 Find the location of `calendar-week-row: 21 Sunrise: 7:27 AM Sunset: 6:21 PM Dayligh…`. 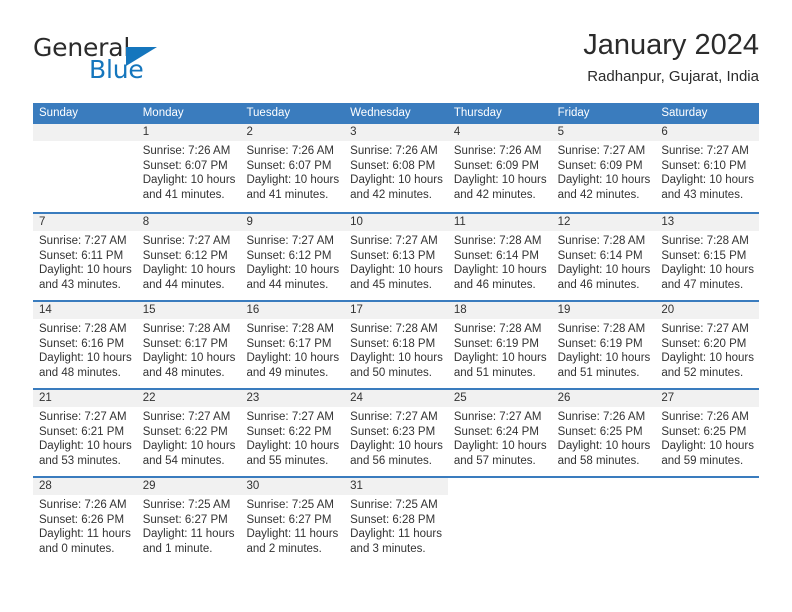

calendar-week-row: 21 Sunrise: 7:27 AM Sunset: 6:21 PM Dayligh… is located at coordinates (396, 432).